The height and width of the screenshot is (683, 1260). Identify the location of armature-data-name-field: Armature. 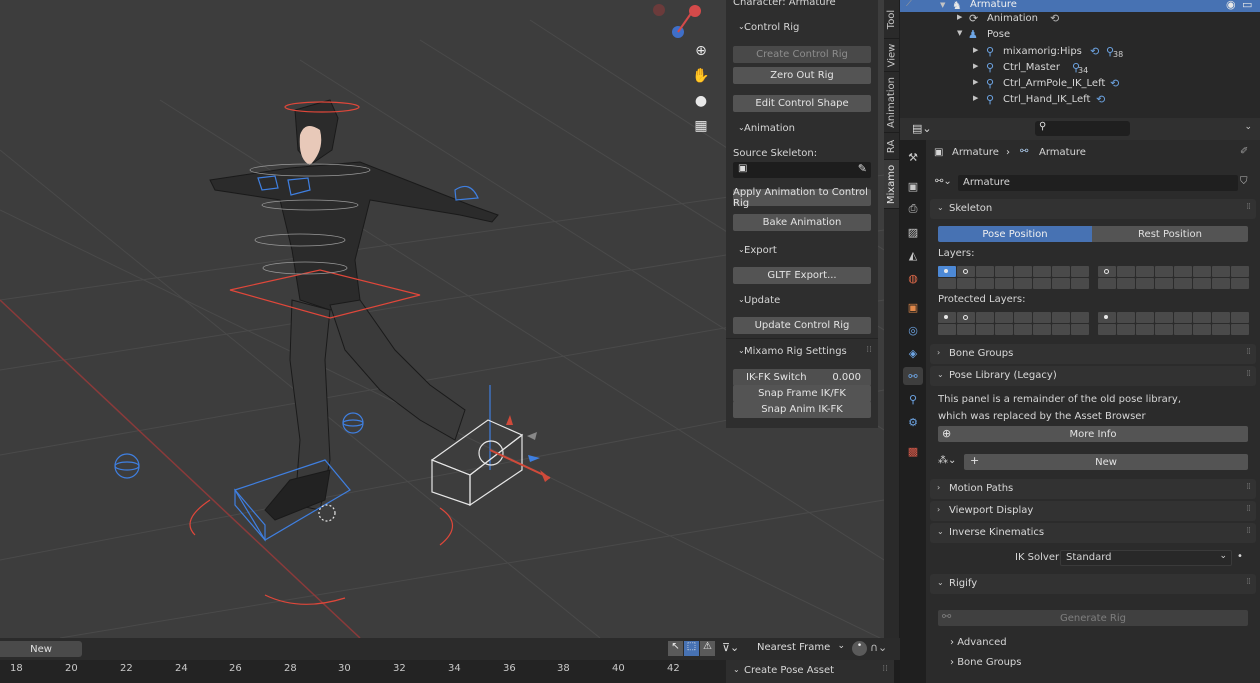
(1098, 183).